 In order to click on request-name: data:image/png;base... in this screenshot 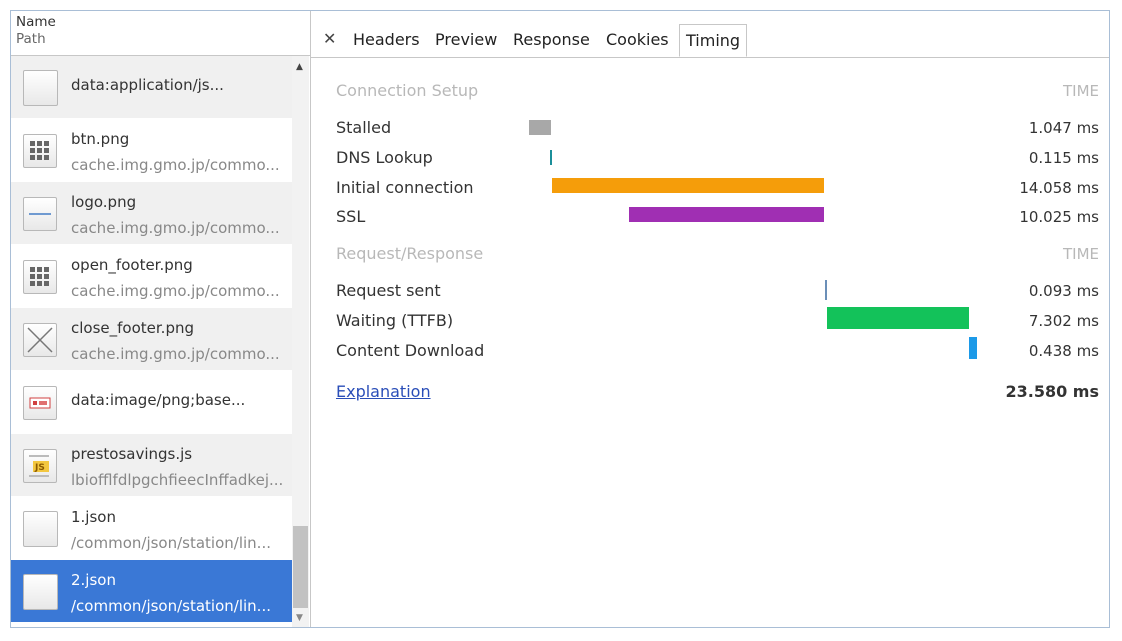, I will do `click(158, 400)`.